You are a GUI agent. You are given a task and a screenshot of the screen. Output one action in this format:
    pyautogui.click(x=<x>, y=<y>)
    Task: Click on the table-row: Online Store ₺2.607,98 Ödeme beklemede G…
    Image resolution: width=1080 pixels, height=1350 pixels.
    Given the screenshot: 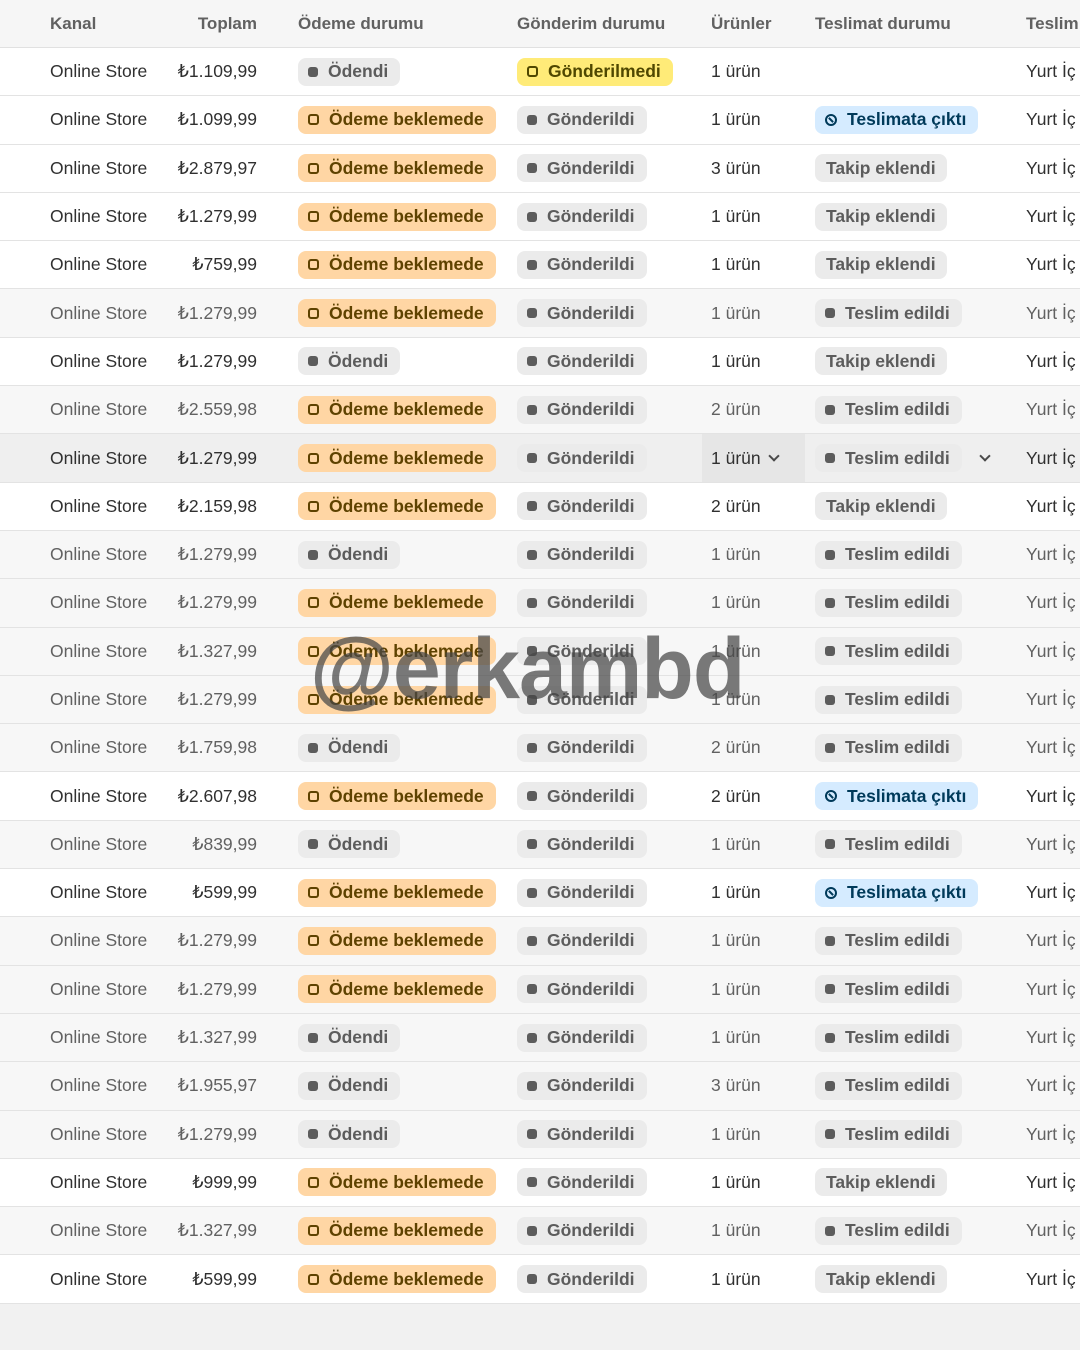 What is the action you would take?
    pyautogui.click(x=540, y=796)
    